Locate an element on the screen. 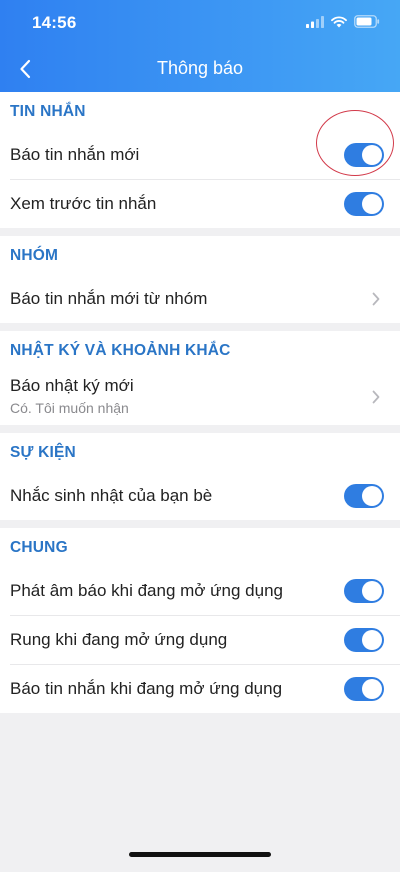  row-label: Báo nhật ký mới is located at coordinates (72, 385).